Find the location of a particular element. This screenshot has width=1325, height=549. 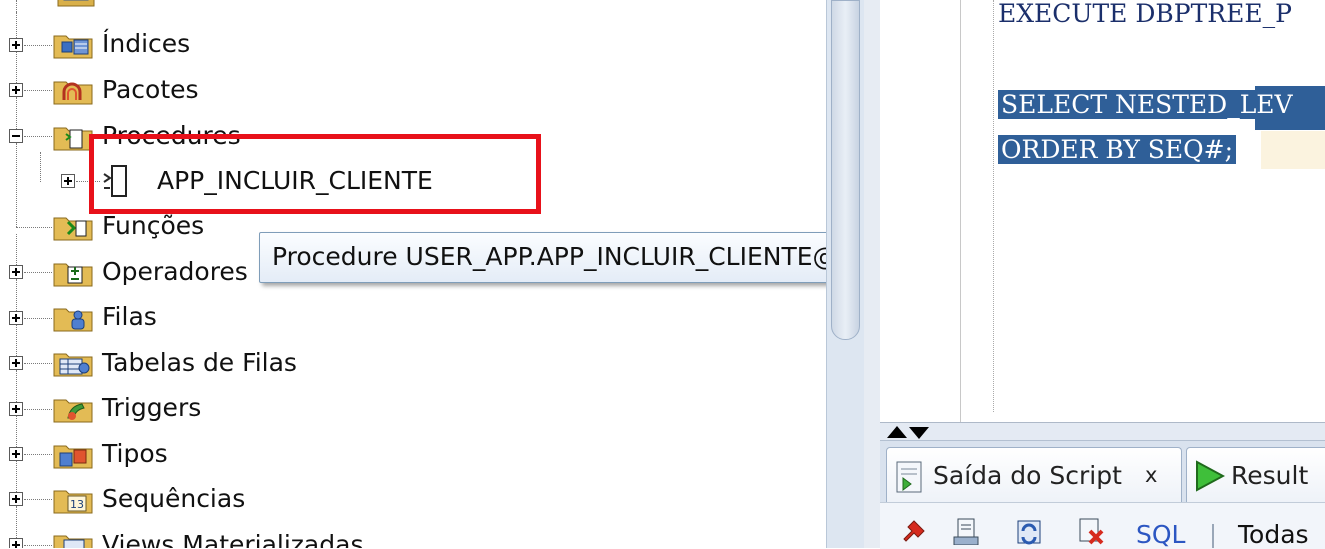

expand-toggle-triggers is located at coordinates (16, 409).